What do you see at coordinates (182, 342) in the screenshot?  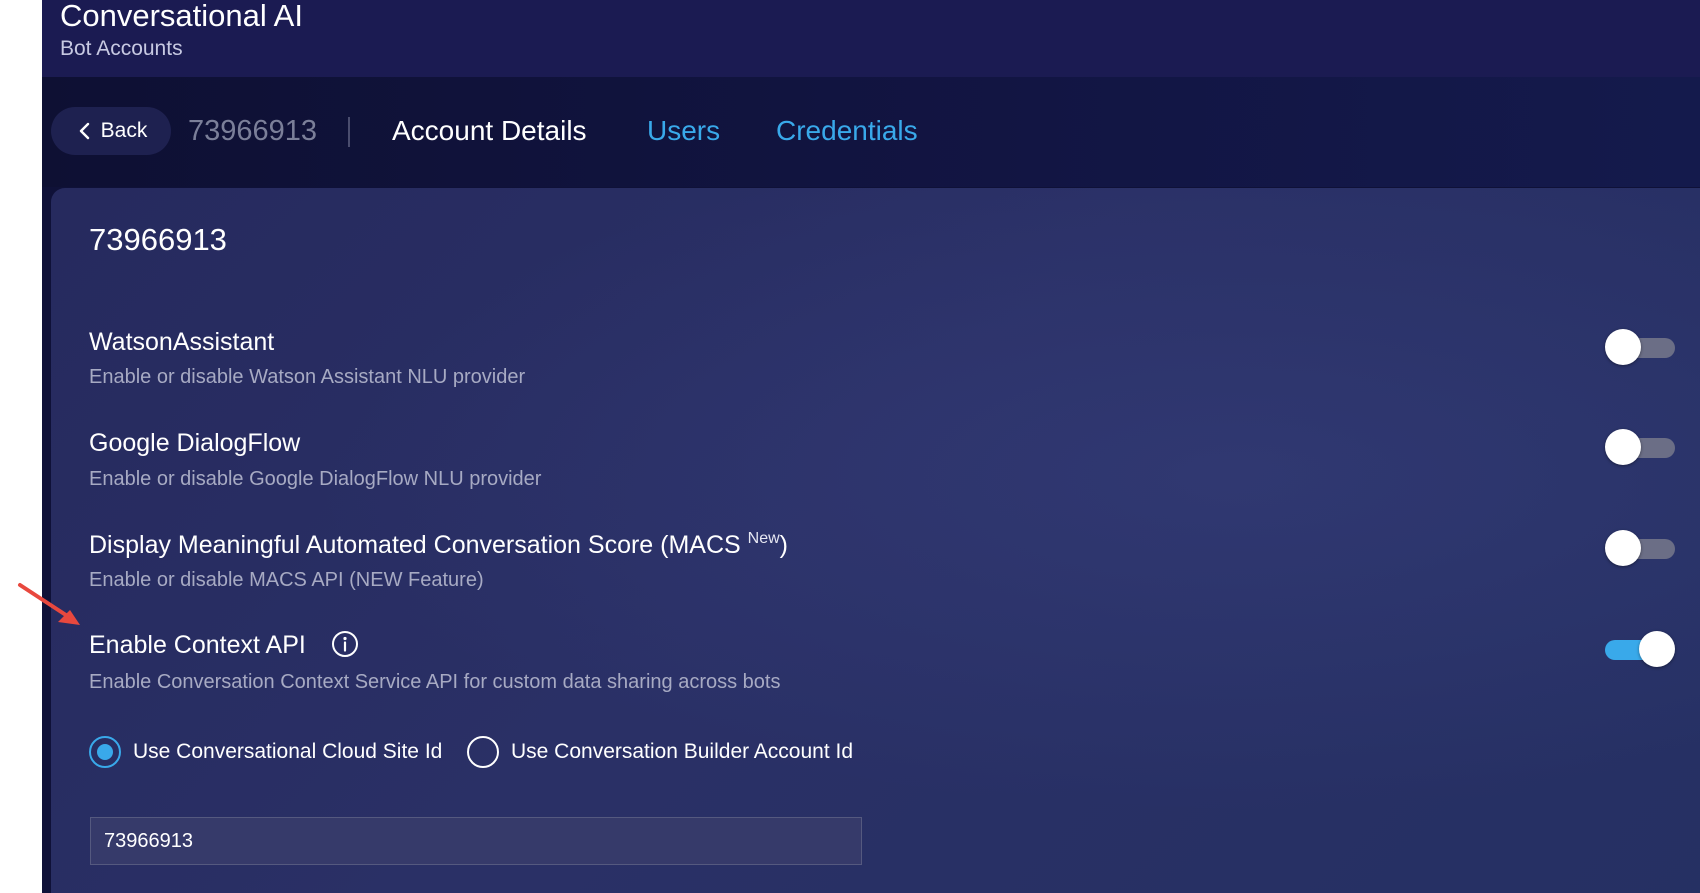 I see `setting-watson-title: WatsonAssistant` at bounding box center [182, 342].